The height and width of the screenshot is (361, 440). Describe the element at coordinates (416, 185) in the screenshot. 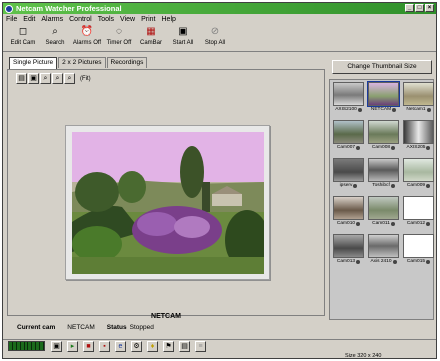

I see `thumbnail-label: Cam009` at that location.